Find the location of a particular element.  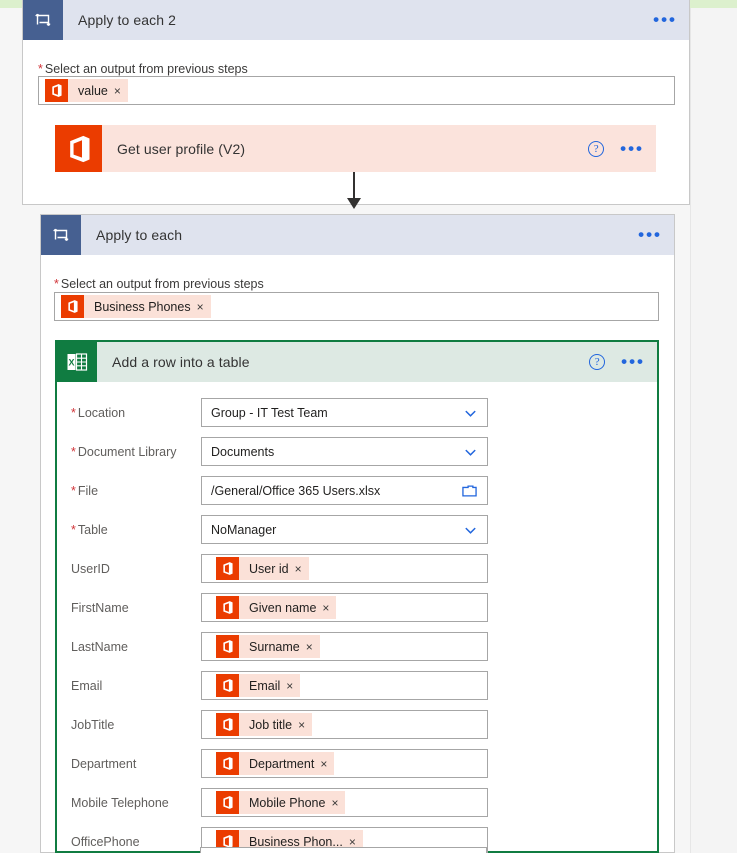

field-label: * Document Library is located at coordinates (136, 452).